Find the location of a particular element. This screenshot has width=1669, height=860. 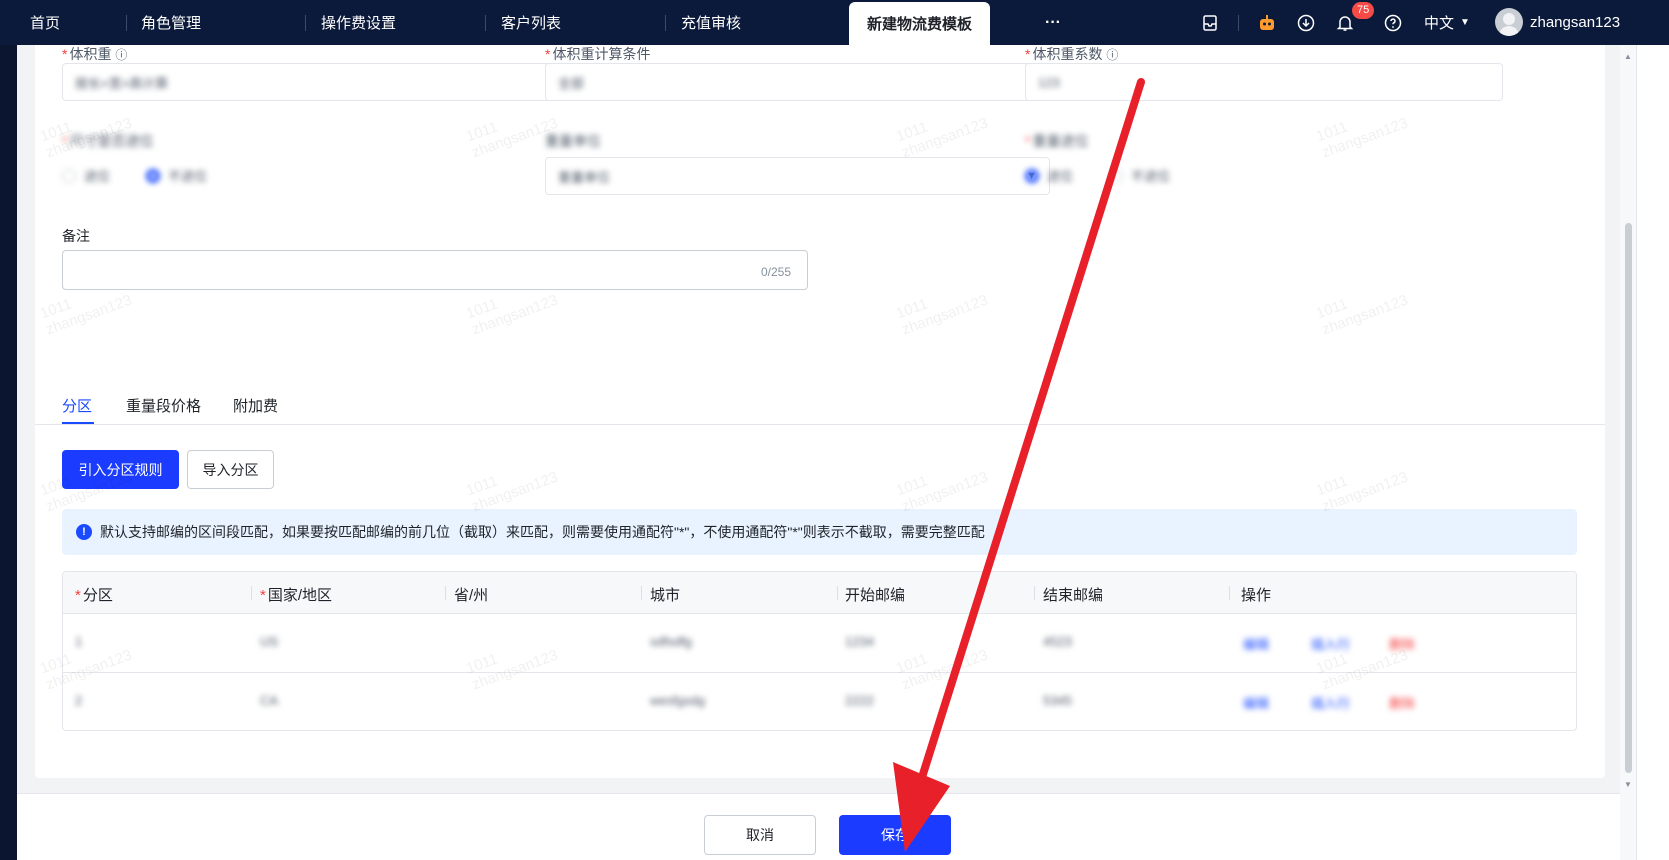

weight-round-label: * 重量进位 is located at coordinates (1057, 141).